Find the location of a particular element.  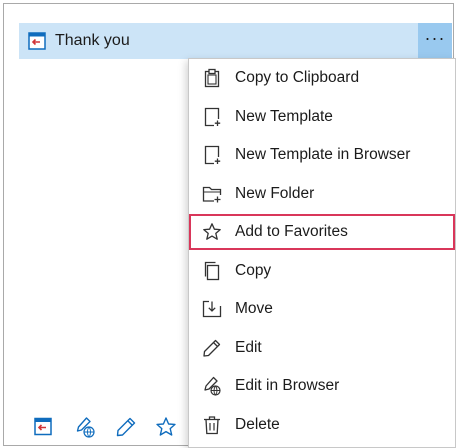

new-folder-icon is located at coordinates (212, 194).